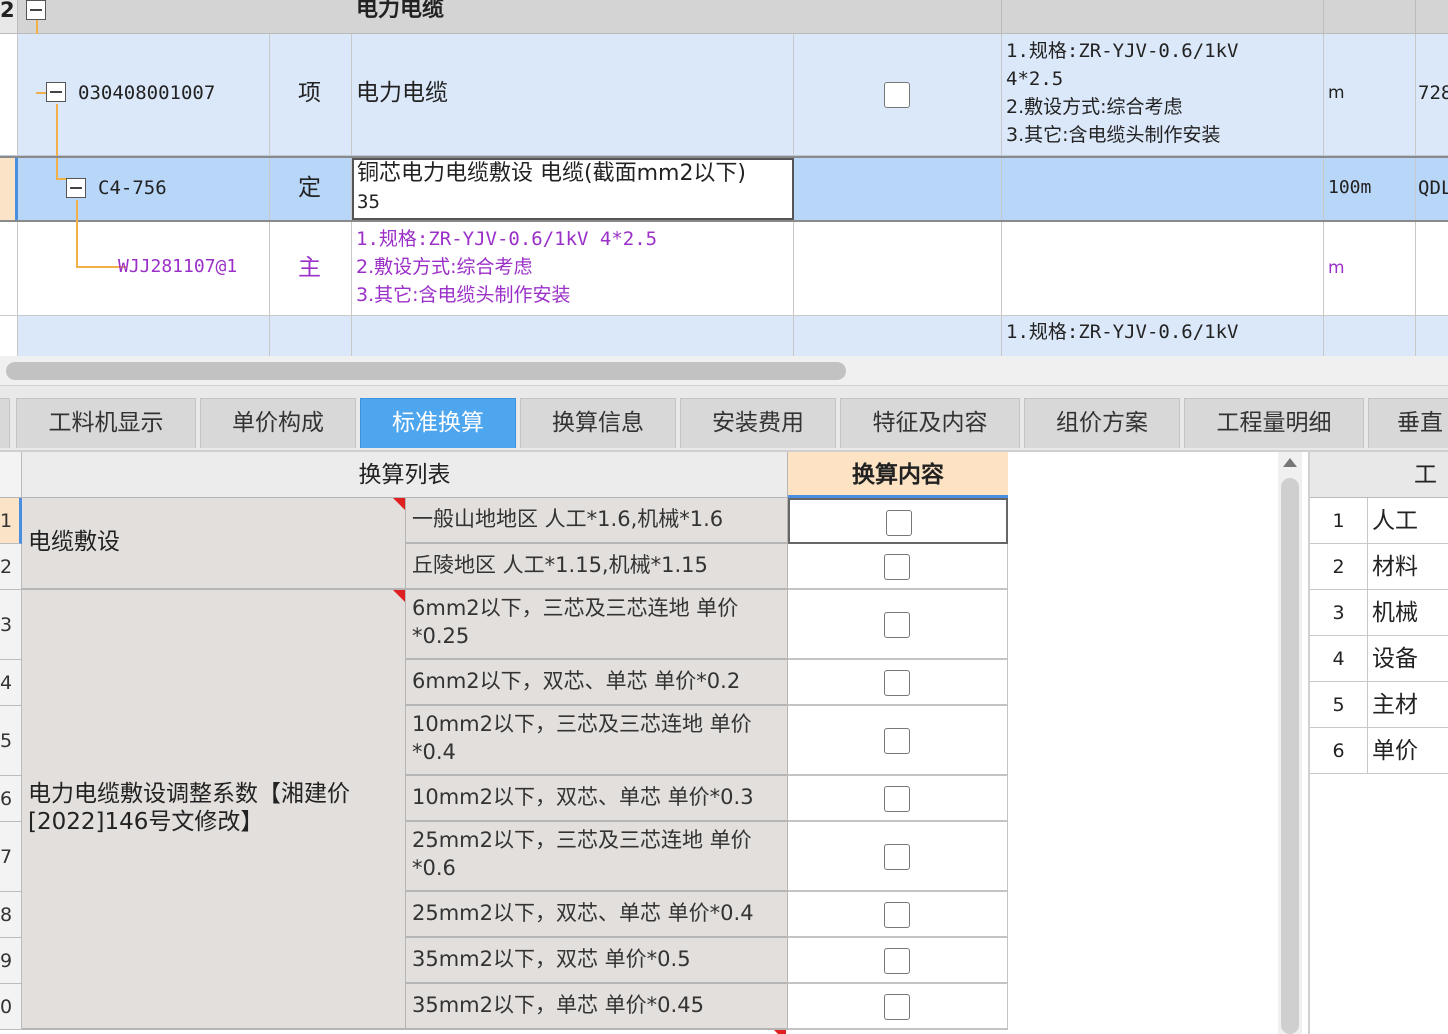  Describe the element at coordinates (438, 423) in the screenshot. I see `tab-standard-conversion: 标准换算` at that location.